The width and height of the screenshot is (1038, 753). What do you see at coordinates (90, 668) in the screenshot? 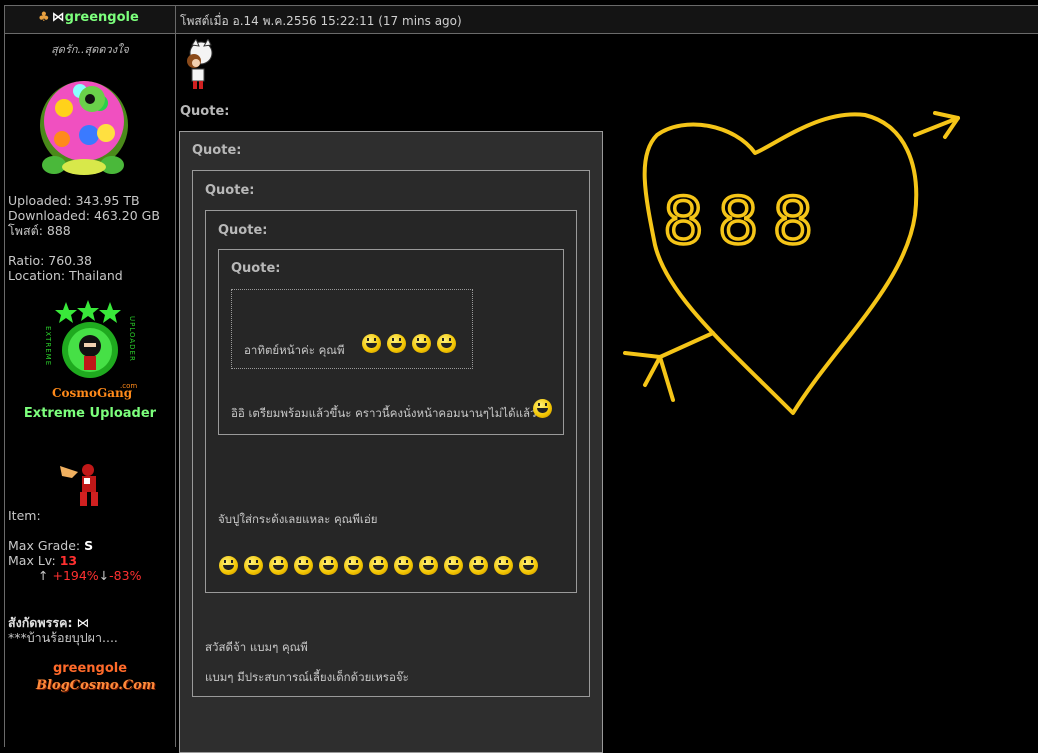
I see `signature-name: greengole` at bounding box center [90, 668].